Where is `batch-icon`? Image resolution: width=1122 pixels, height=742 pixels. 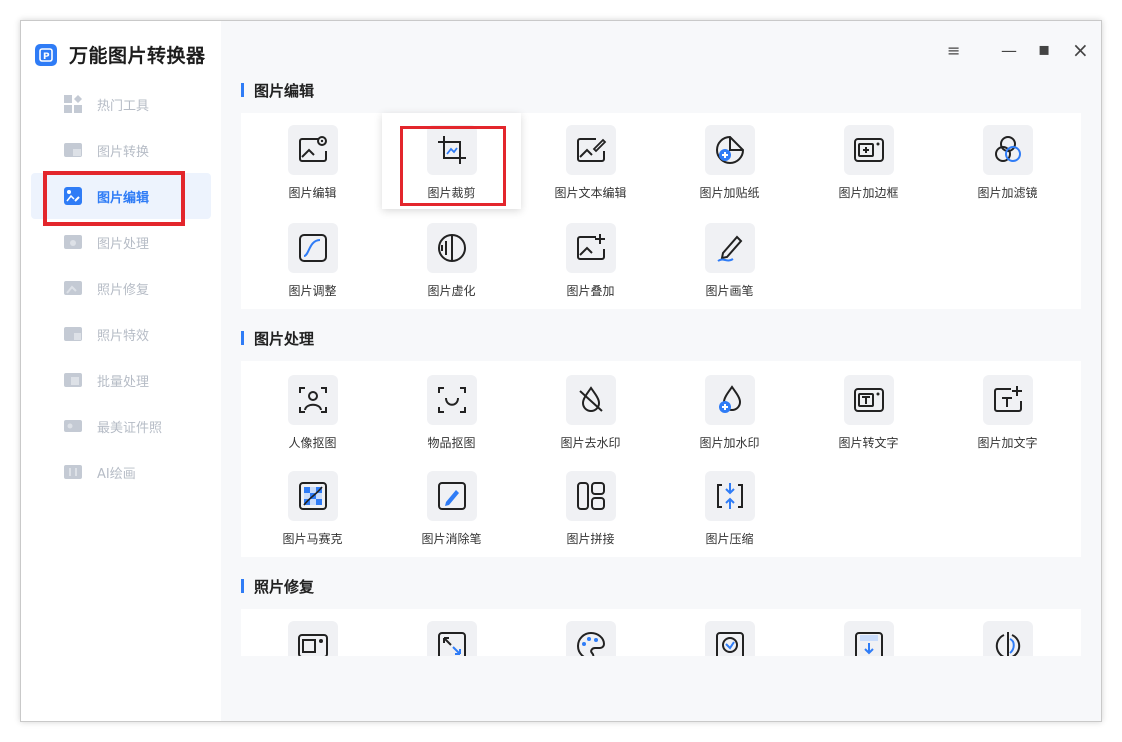
batch-icon is located at coordinates (73, 380).